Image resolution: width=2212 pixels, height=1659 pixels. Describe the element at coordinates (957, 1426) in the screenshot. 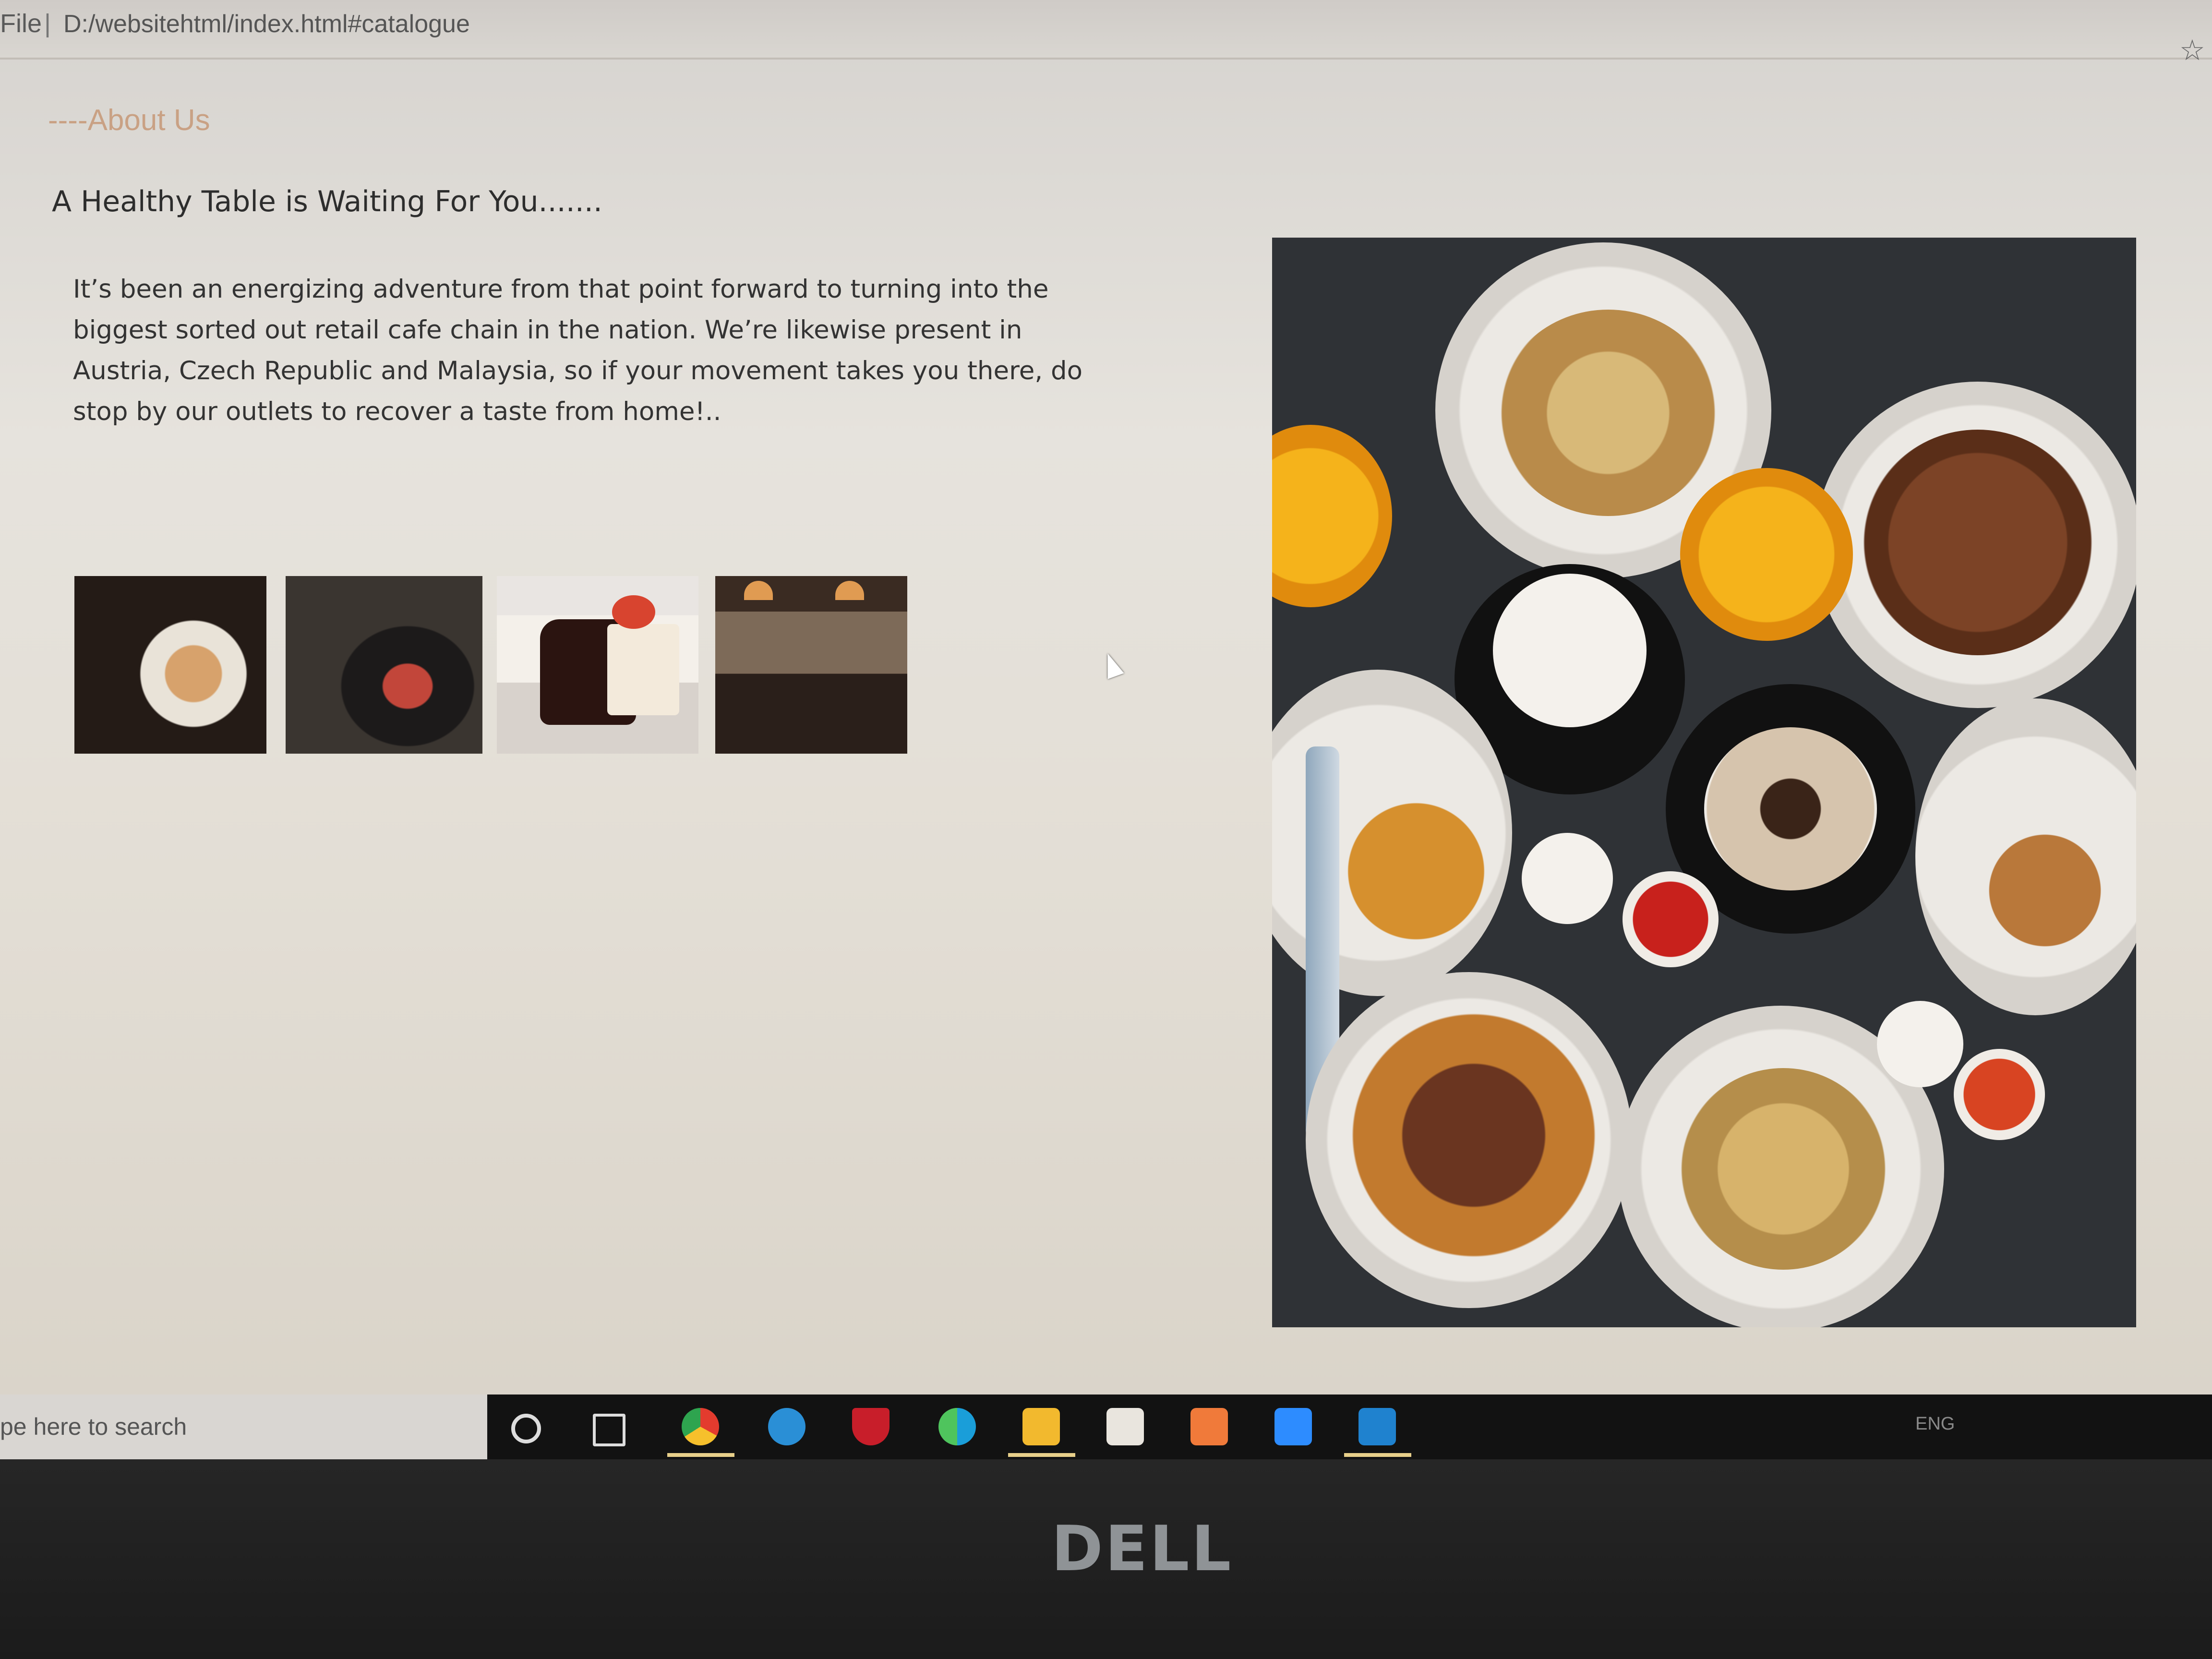

I see `edge-icon` at that location.